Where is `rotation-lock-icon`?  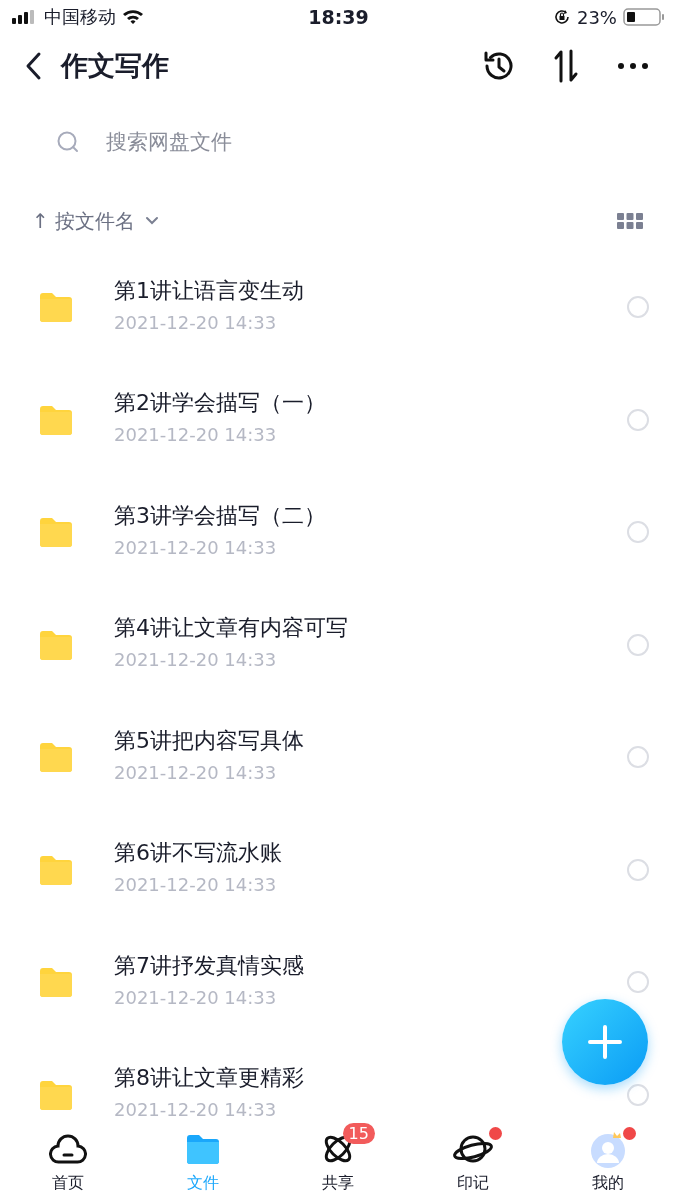
rotation-lock-icon is located at coordinates (561, 17).